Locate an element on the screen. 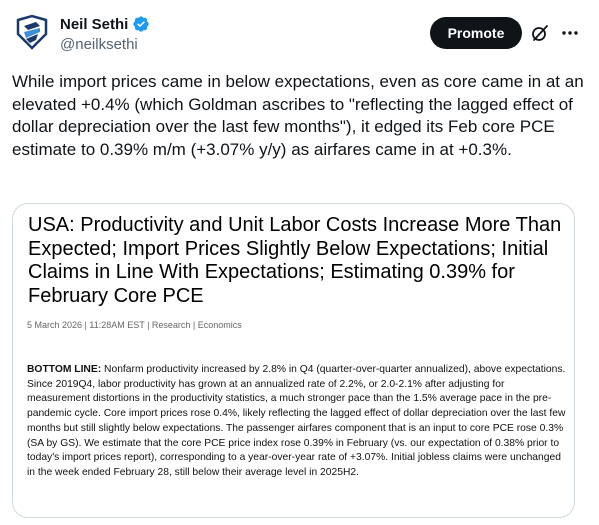  tweet-header: Neil Sethi @neilksethi Promote is located at coordinates (299, 33).